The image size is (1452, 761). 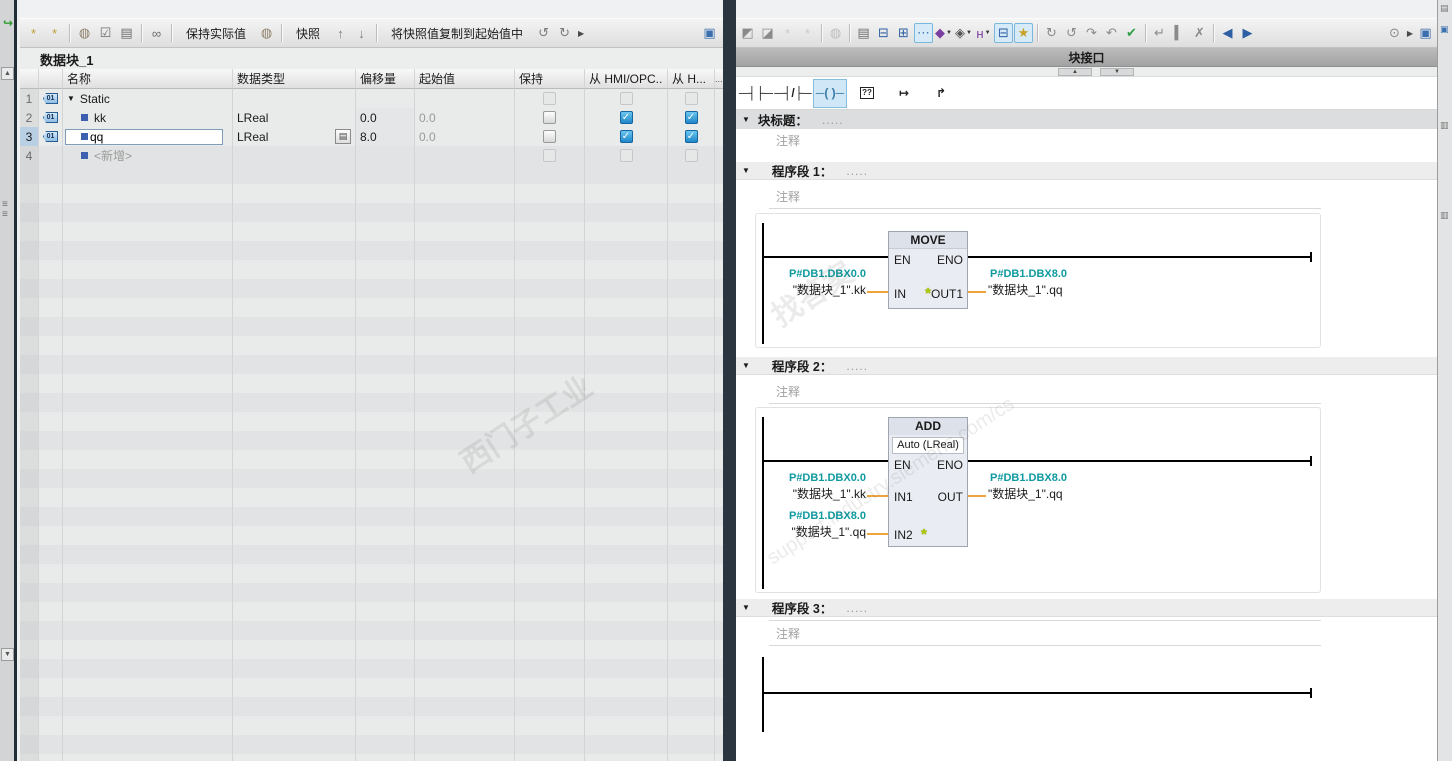 I want to click on pin-in: IN, so click(x=900, y=294).